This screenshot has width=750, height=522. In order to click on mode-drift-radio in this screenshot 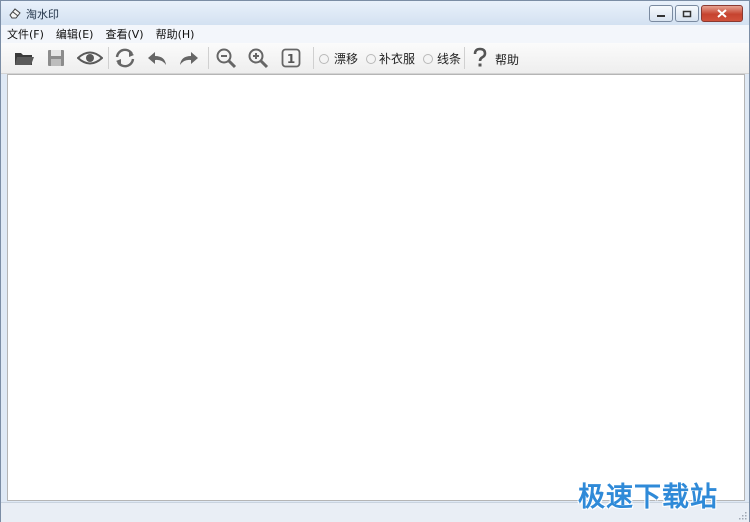, I will do `click(324, 59)`.